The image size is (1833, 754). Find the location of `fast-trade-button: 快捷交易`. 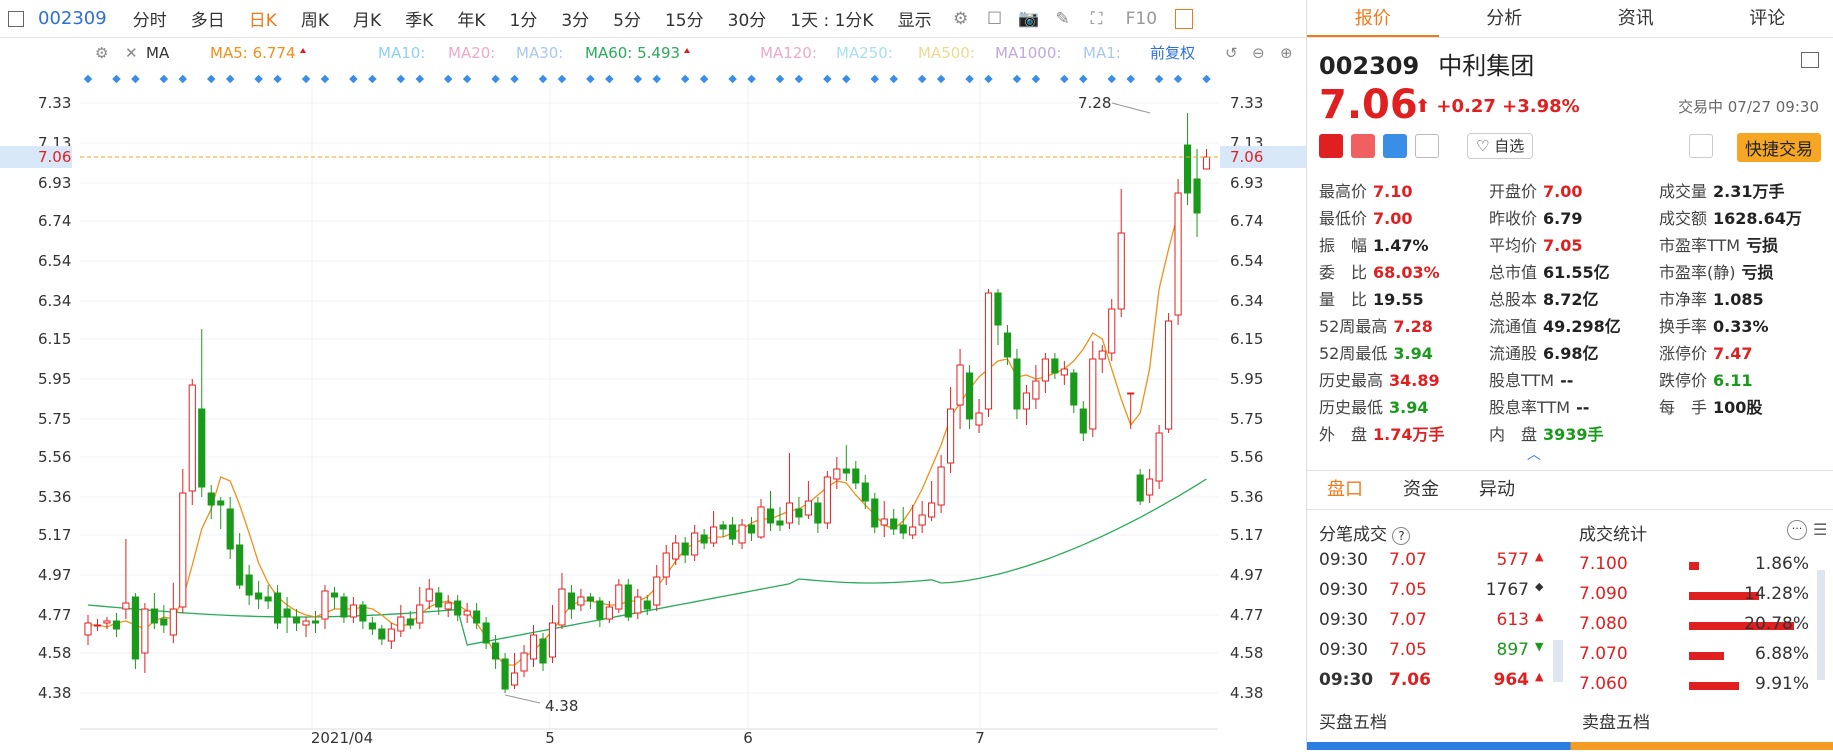

fast-trade-button: 快捷交易 is located at coordinates (1779, 147).